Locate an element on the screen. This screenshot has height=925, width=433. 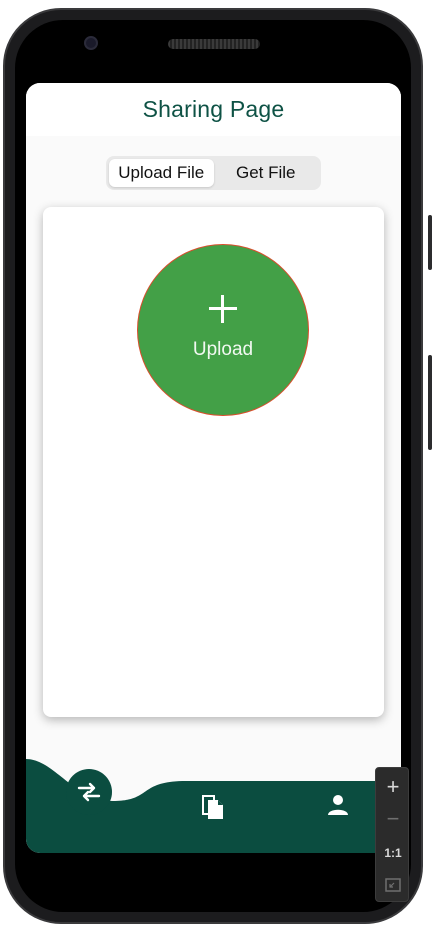
speaker-grille is located at coordinates (214, 44).